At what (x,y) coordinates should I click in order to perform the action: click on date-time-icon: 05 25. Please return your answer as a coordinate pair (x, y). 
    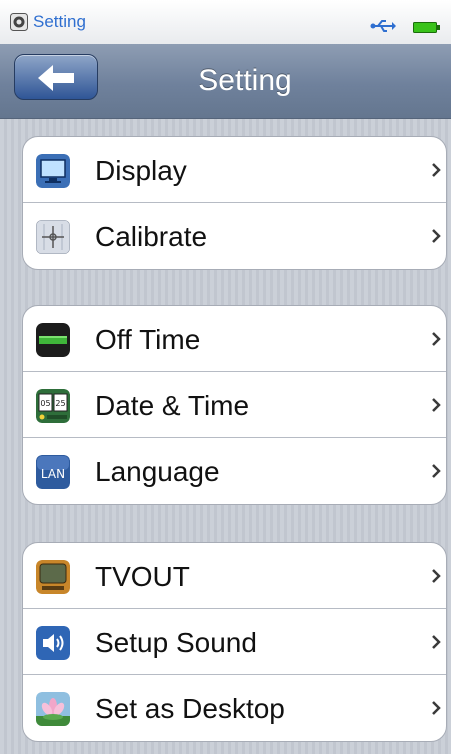
    Looking at the image, I should click on (53, 406).